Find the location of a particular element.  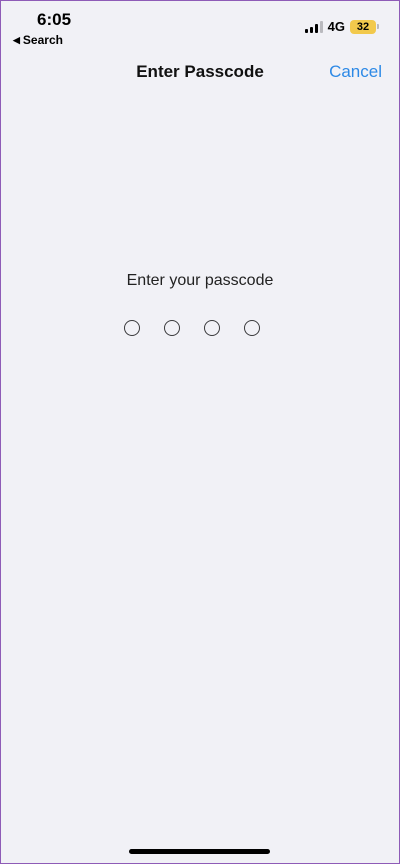

status-indicators: 4G 32 is located at coordinates (341, 26).